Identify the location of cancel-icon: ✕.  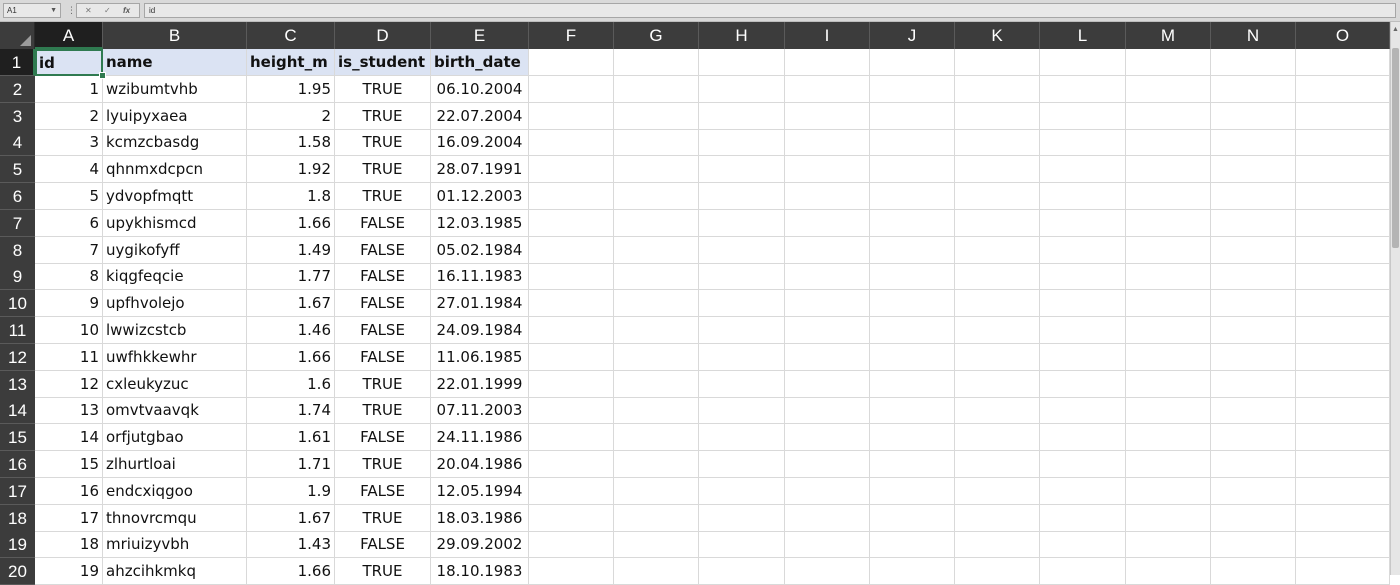
(88, 10).